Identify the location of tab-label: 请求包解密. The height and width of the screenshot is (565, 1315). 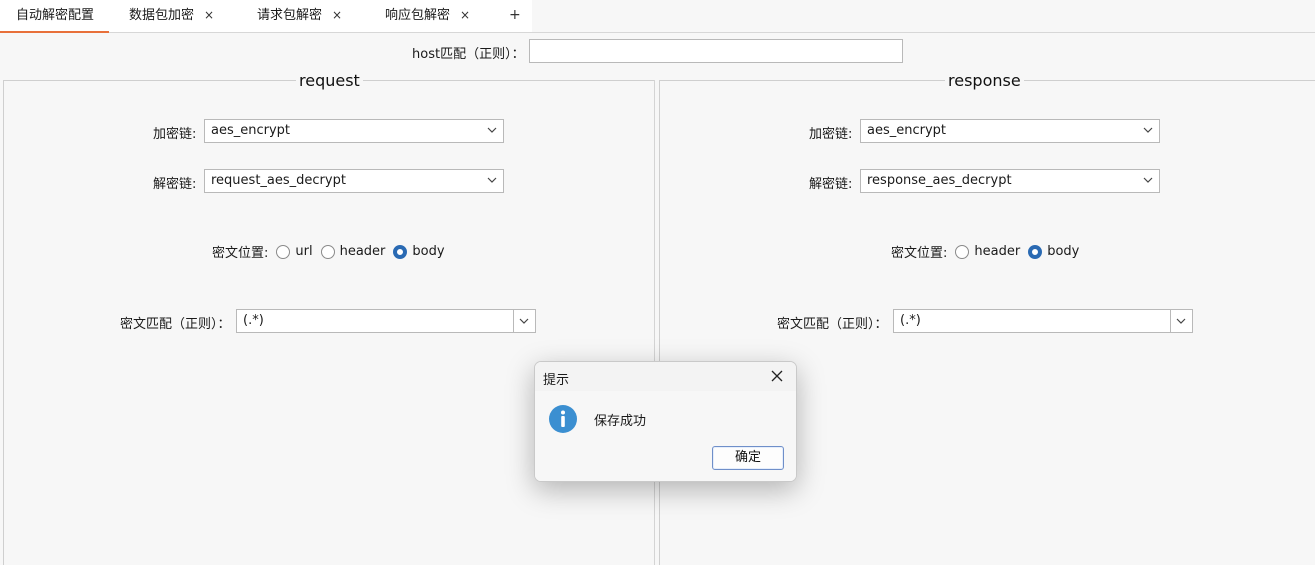
(290, 15).